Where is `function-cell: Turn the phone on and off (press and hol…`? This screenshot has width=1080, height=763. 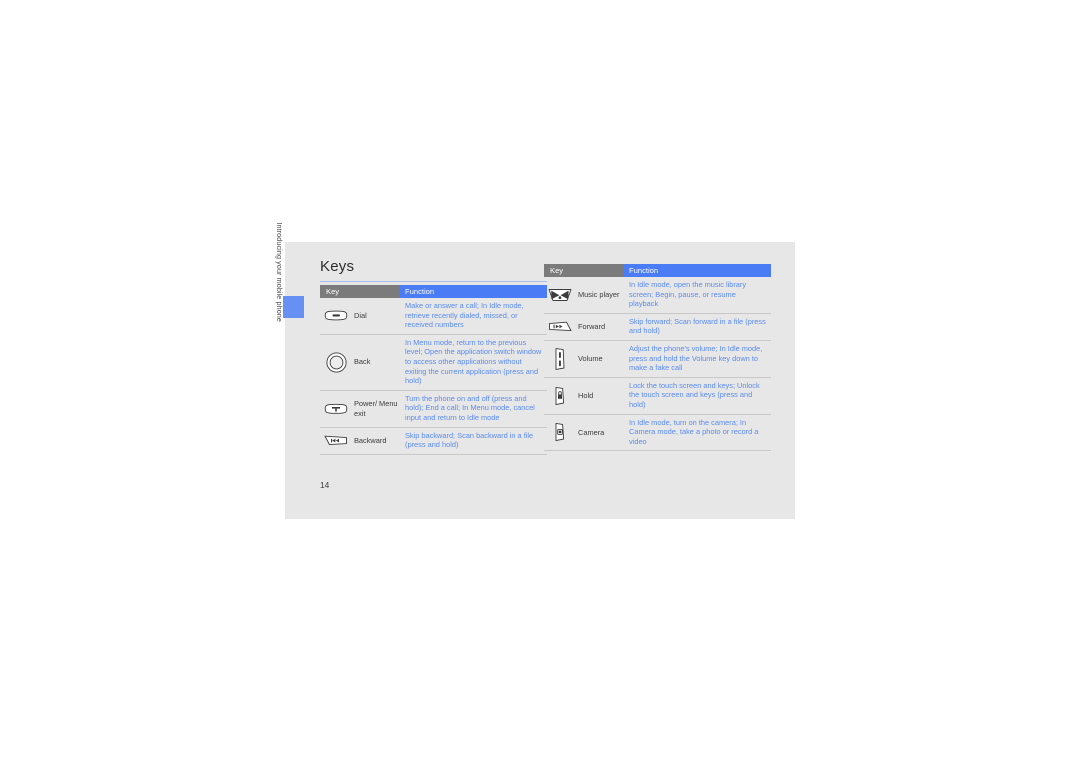 function-cell: Turn the phone on and off (press and hol… is located at coordinates (470, 407).